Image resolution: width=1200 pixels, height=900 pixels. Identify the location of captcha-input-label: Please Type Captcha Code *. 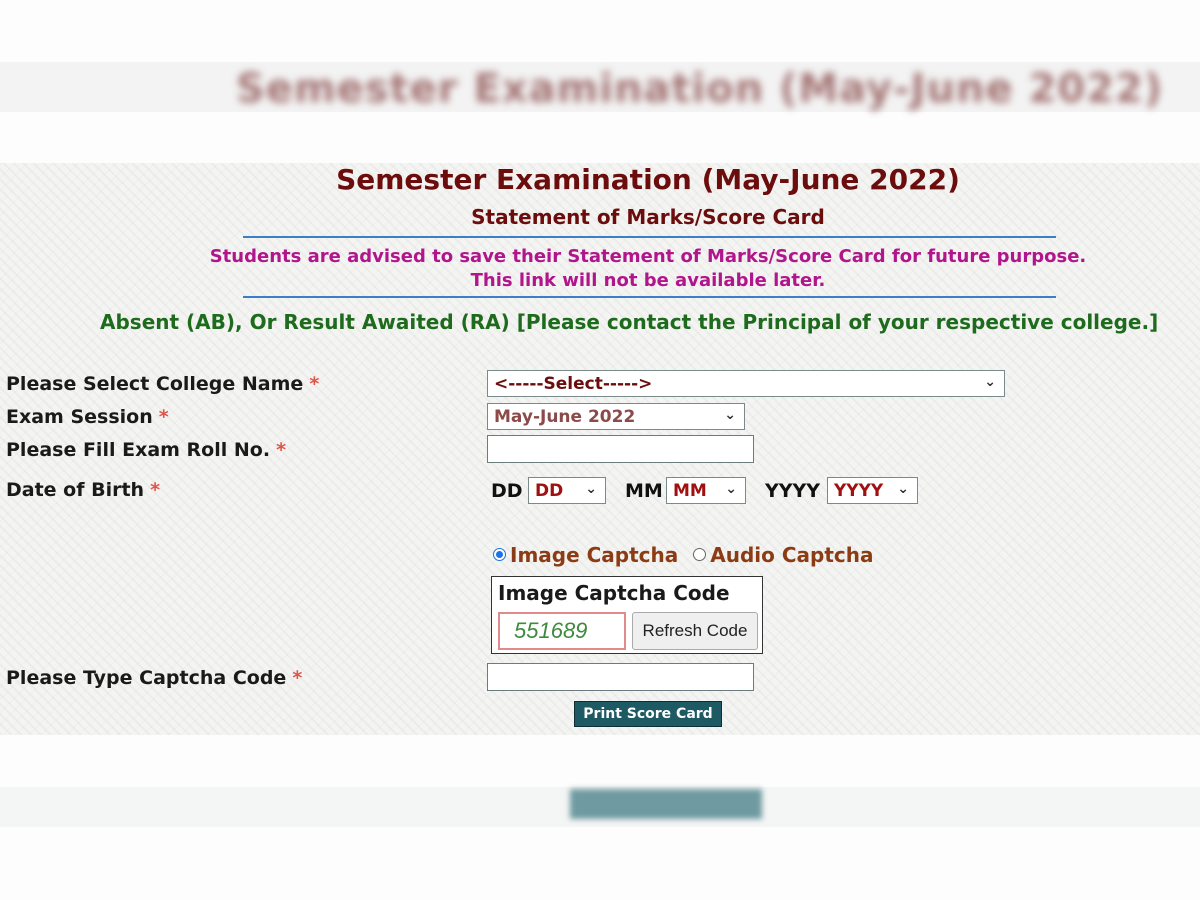
(154, 678).